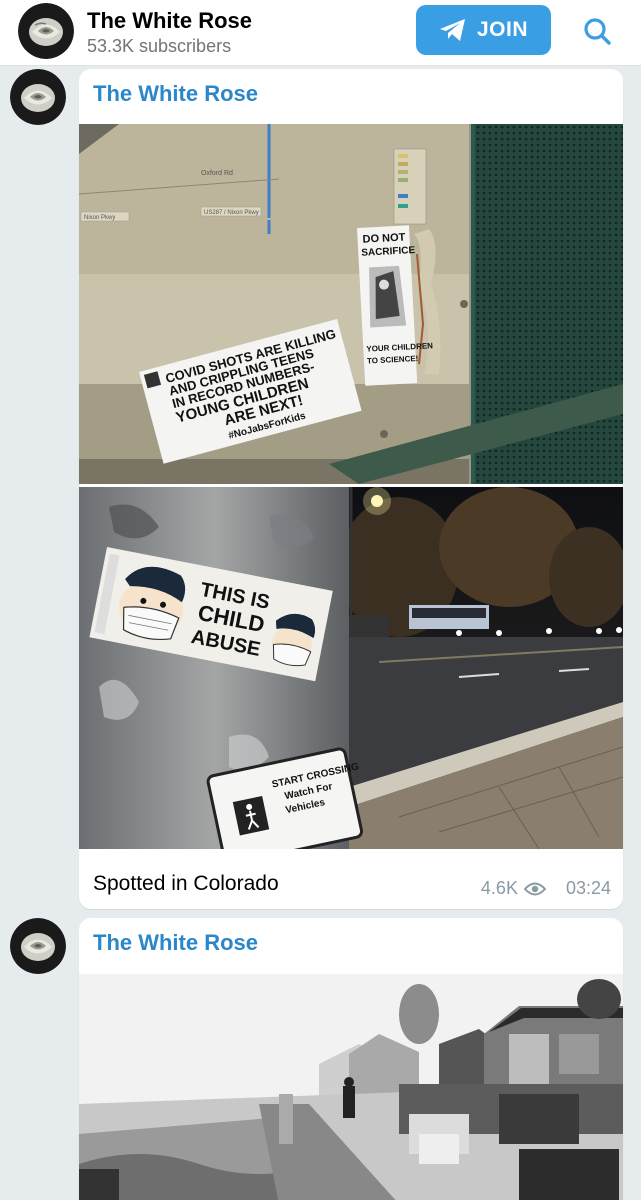 The height and width of the screenshot is (1200, 641). Describe the element at coordinates (99, 218) in the screenshot. I see `map-label: Nixon Pkwy` at that location.